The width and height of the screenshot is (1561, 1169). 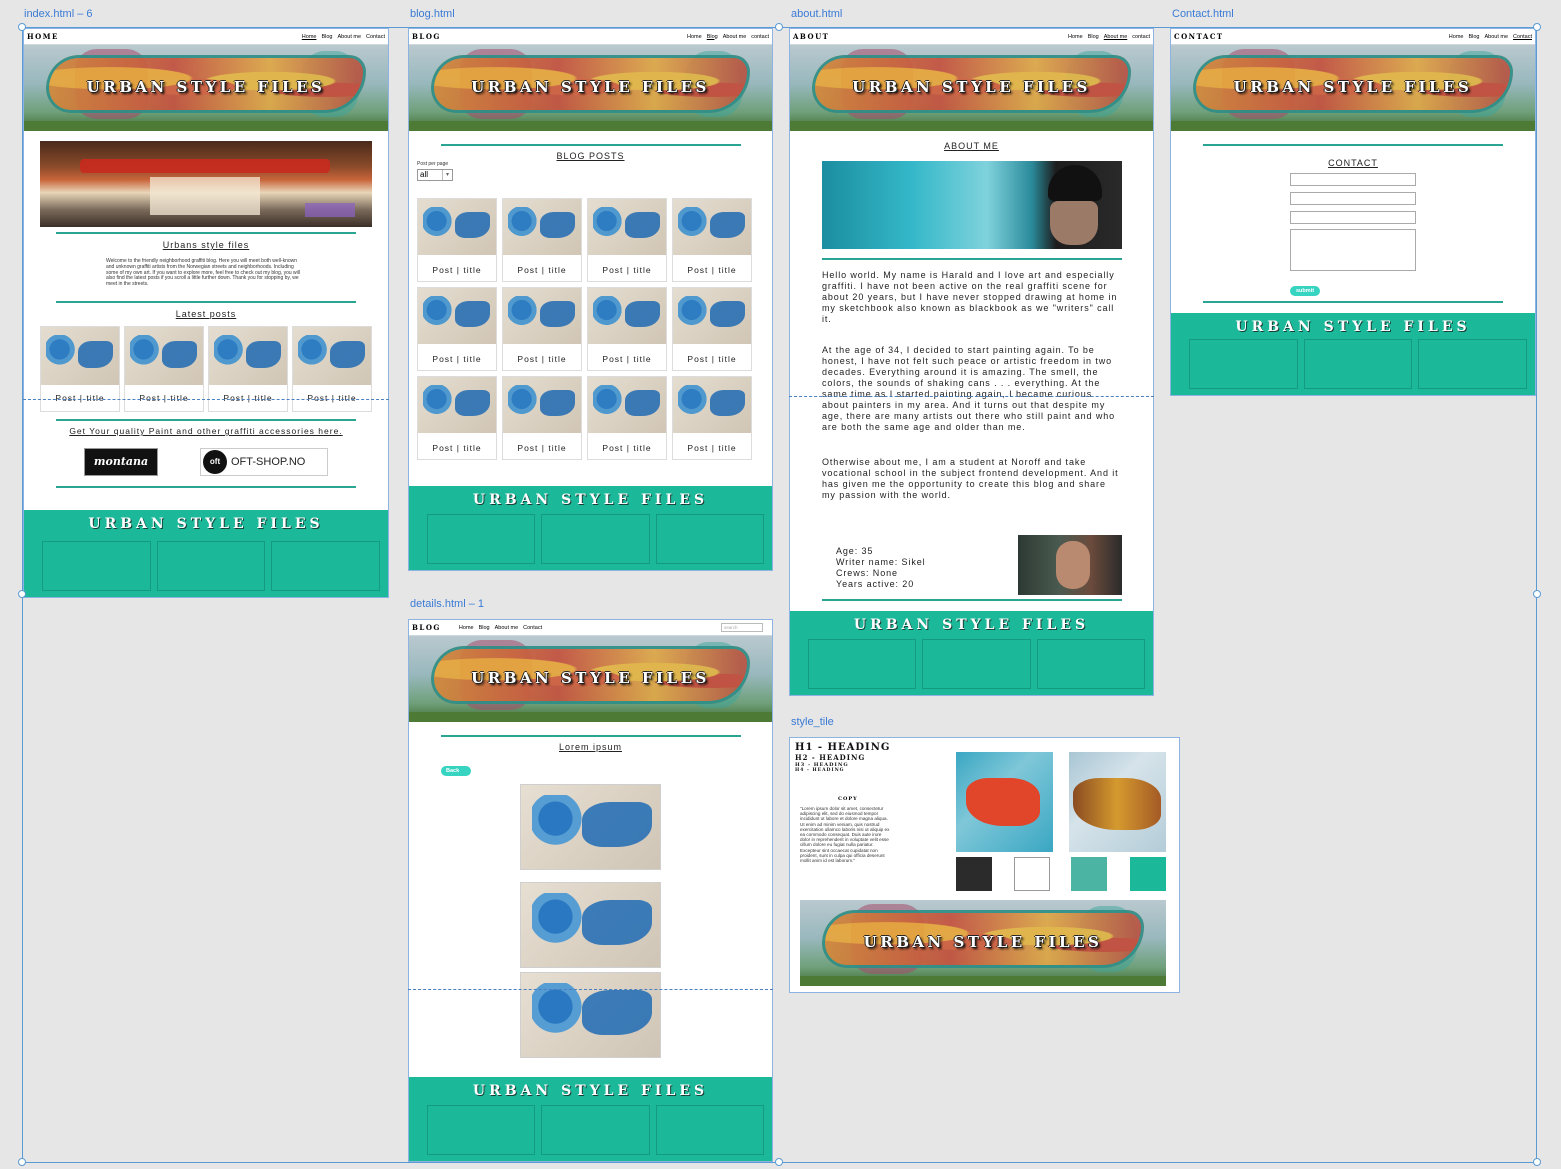 What do you see at coordinates (971, 205) in the screenshot?
I see `about-banner-photo` at bounding box center [971, 205].